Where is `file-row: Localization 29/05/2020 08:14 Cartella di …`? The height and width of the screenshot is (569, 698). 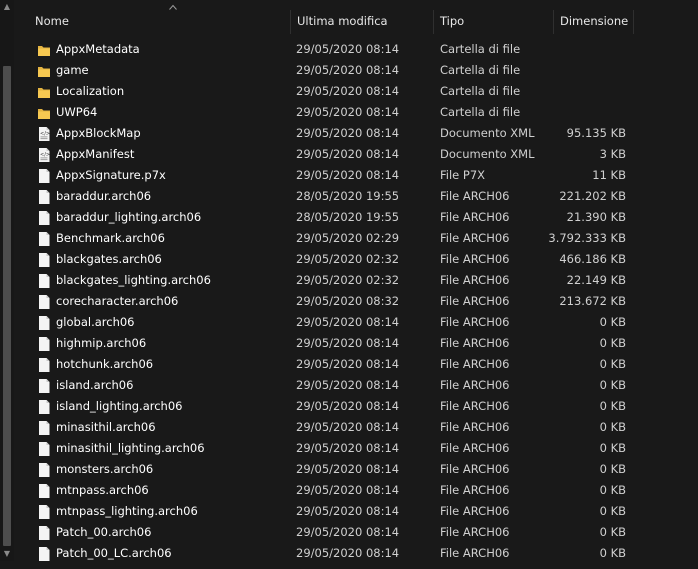 file-row: Localization 29/05/2020 08:14 Cartella di … is located at coordinates (356, 91).